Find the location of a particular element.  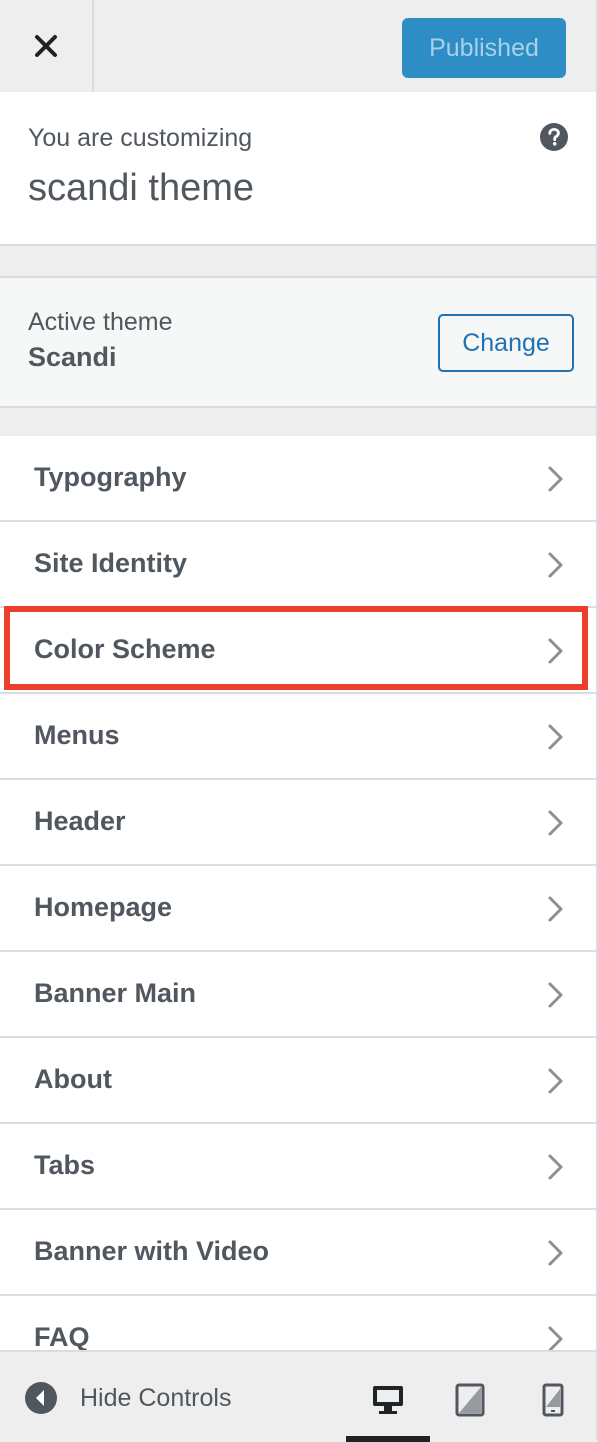

section-typography: Typography is located at coordinates (298, 478).